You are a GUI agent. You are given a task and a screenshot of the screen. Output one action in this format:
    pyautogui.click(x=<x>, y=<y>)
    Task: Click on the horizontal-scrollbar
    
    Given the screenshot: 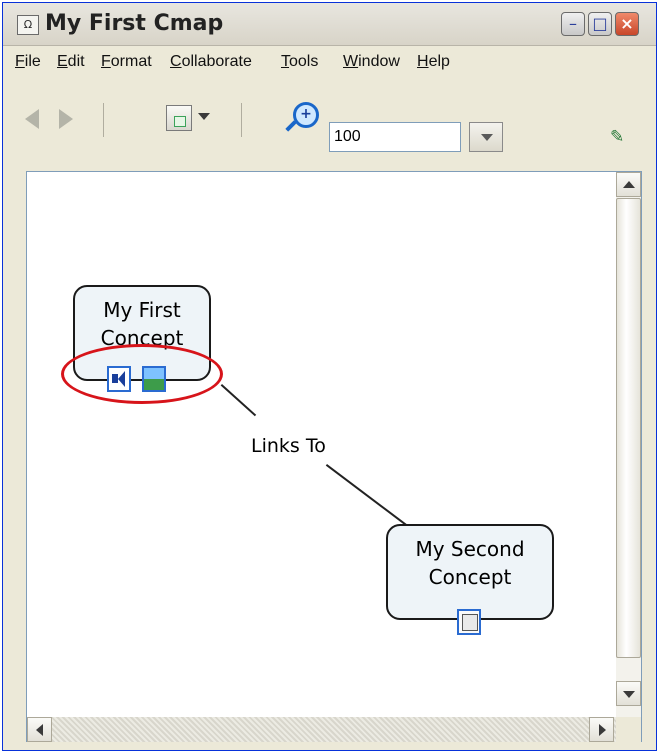 What is the action you would take?
    pyautogui.click(x=321, y=729)
    